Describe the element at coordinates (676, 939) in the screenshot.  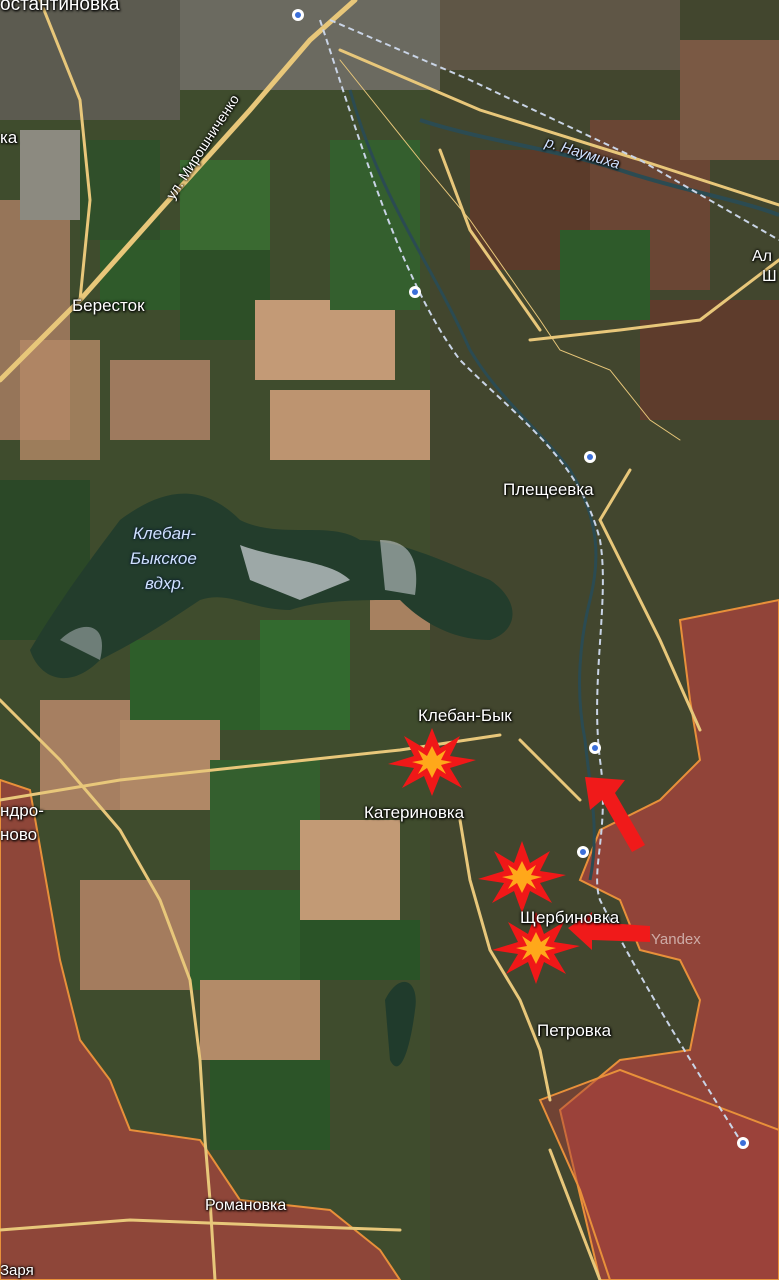
I see `yandex-watermark: Yandex` at that location.